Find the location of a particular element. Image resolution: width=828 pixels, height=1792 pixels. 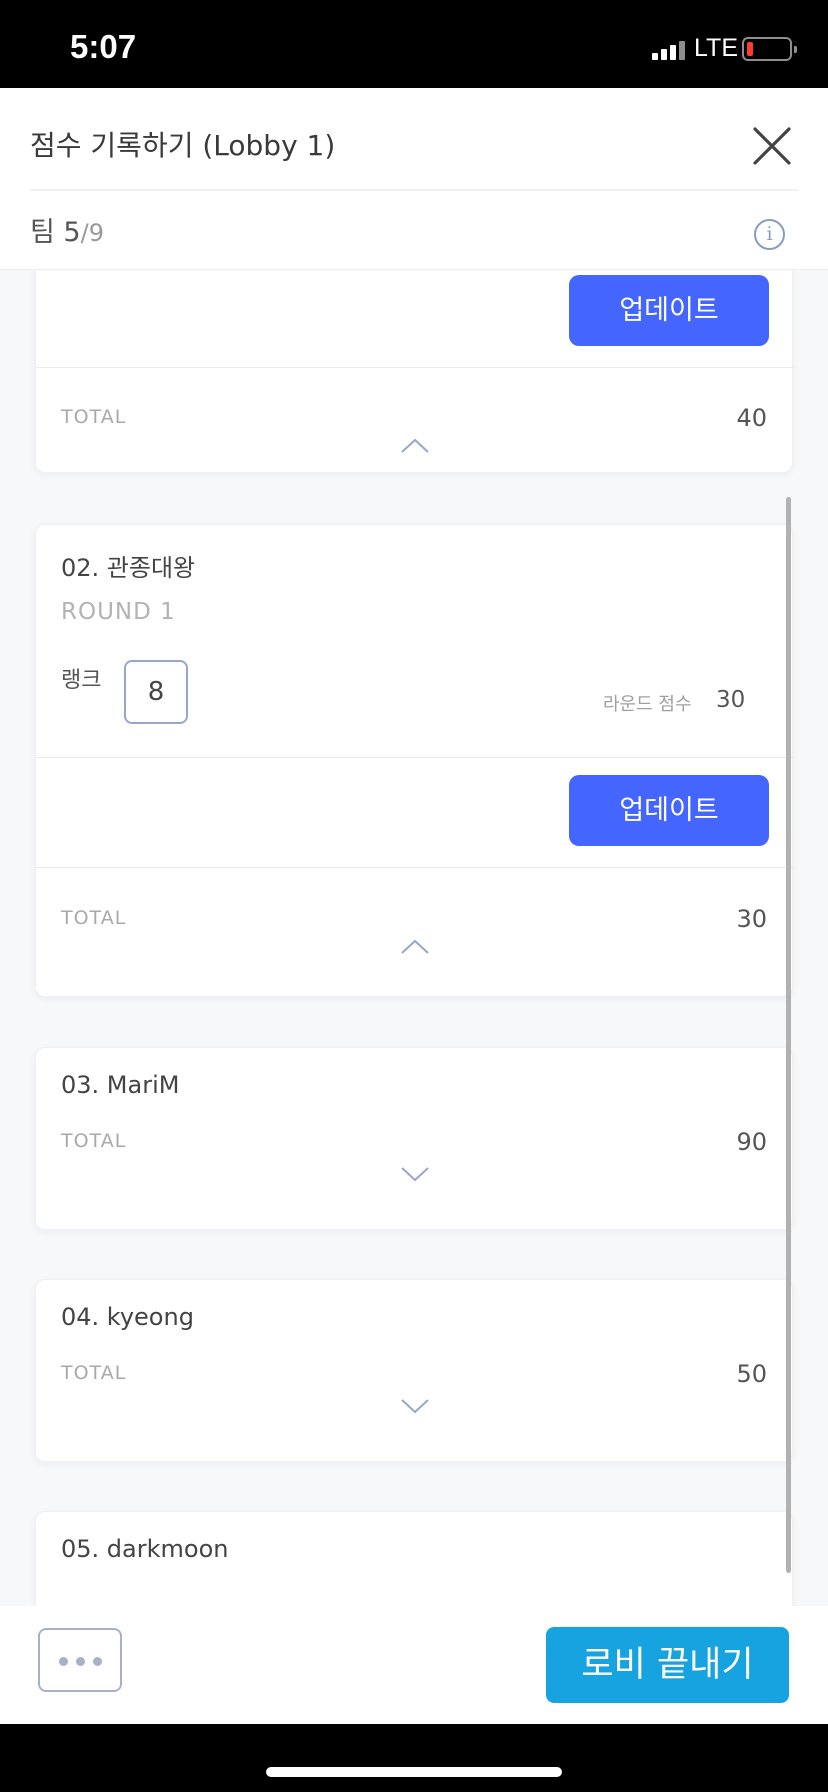

info-icon: i is located at coordinates (769, 234).